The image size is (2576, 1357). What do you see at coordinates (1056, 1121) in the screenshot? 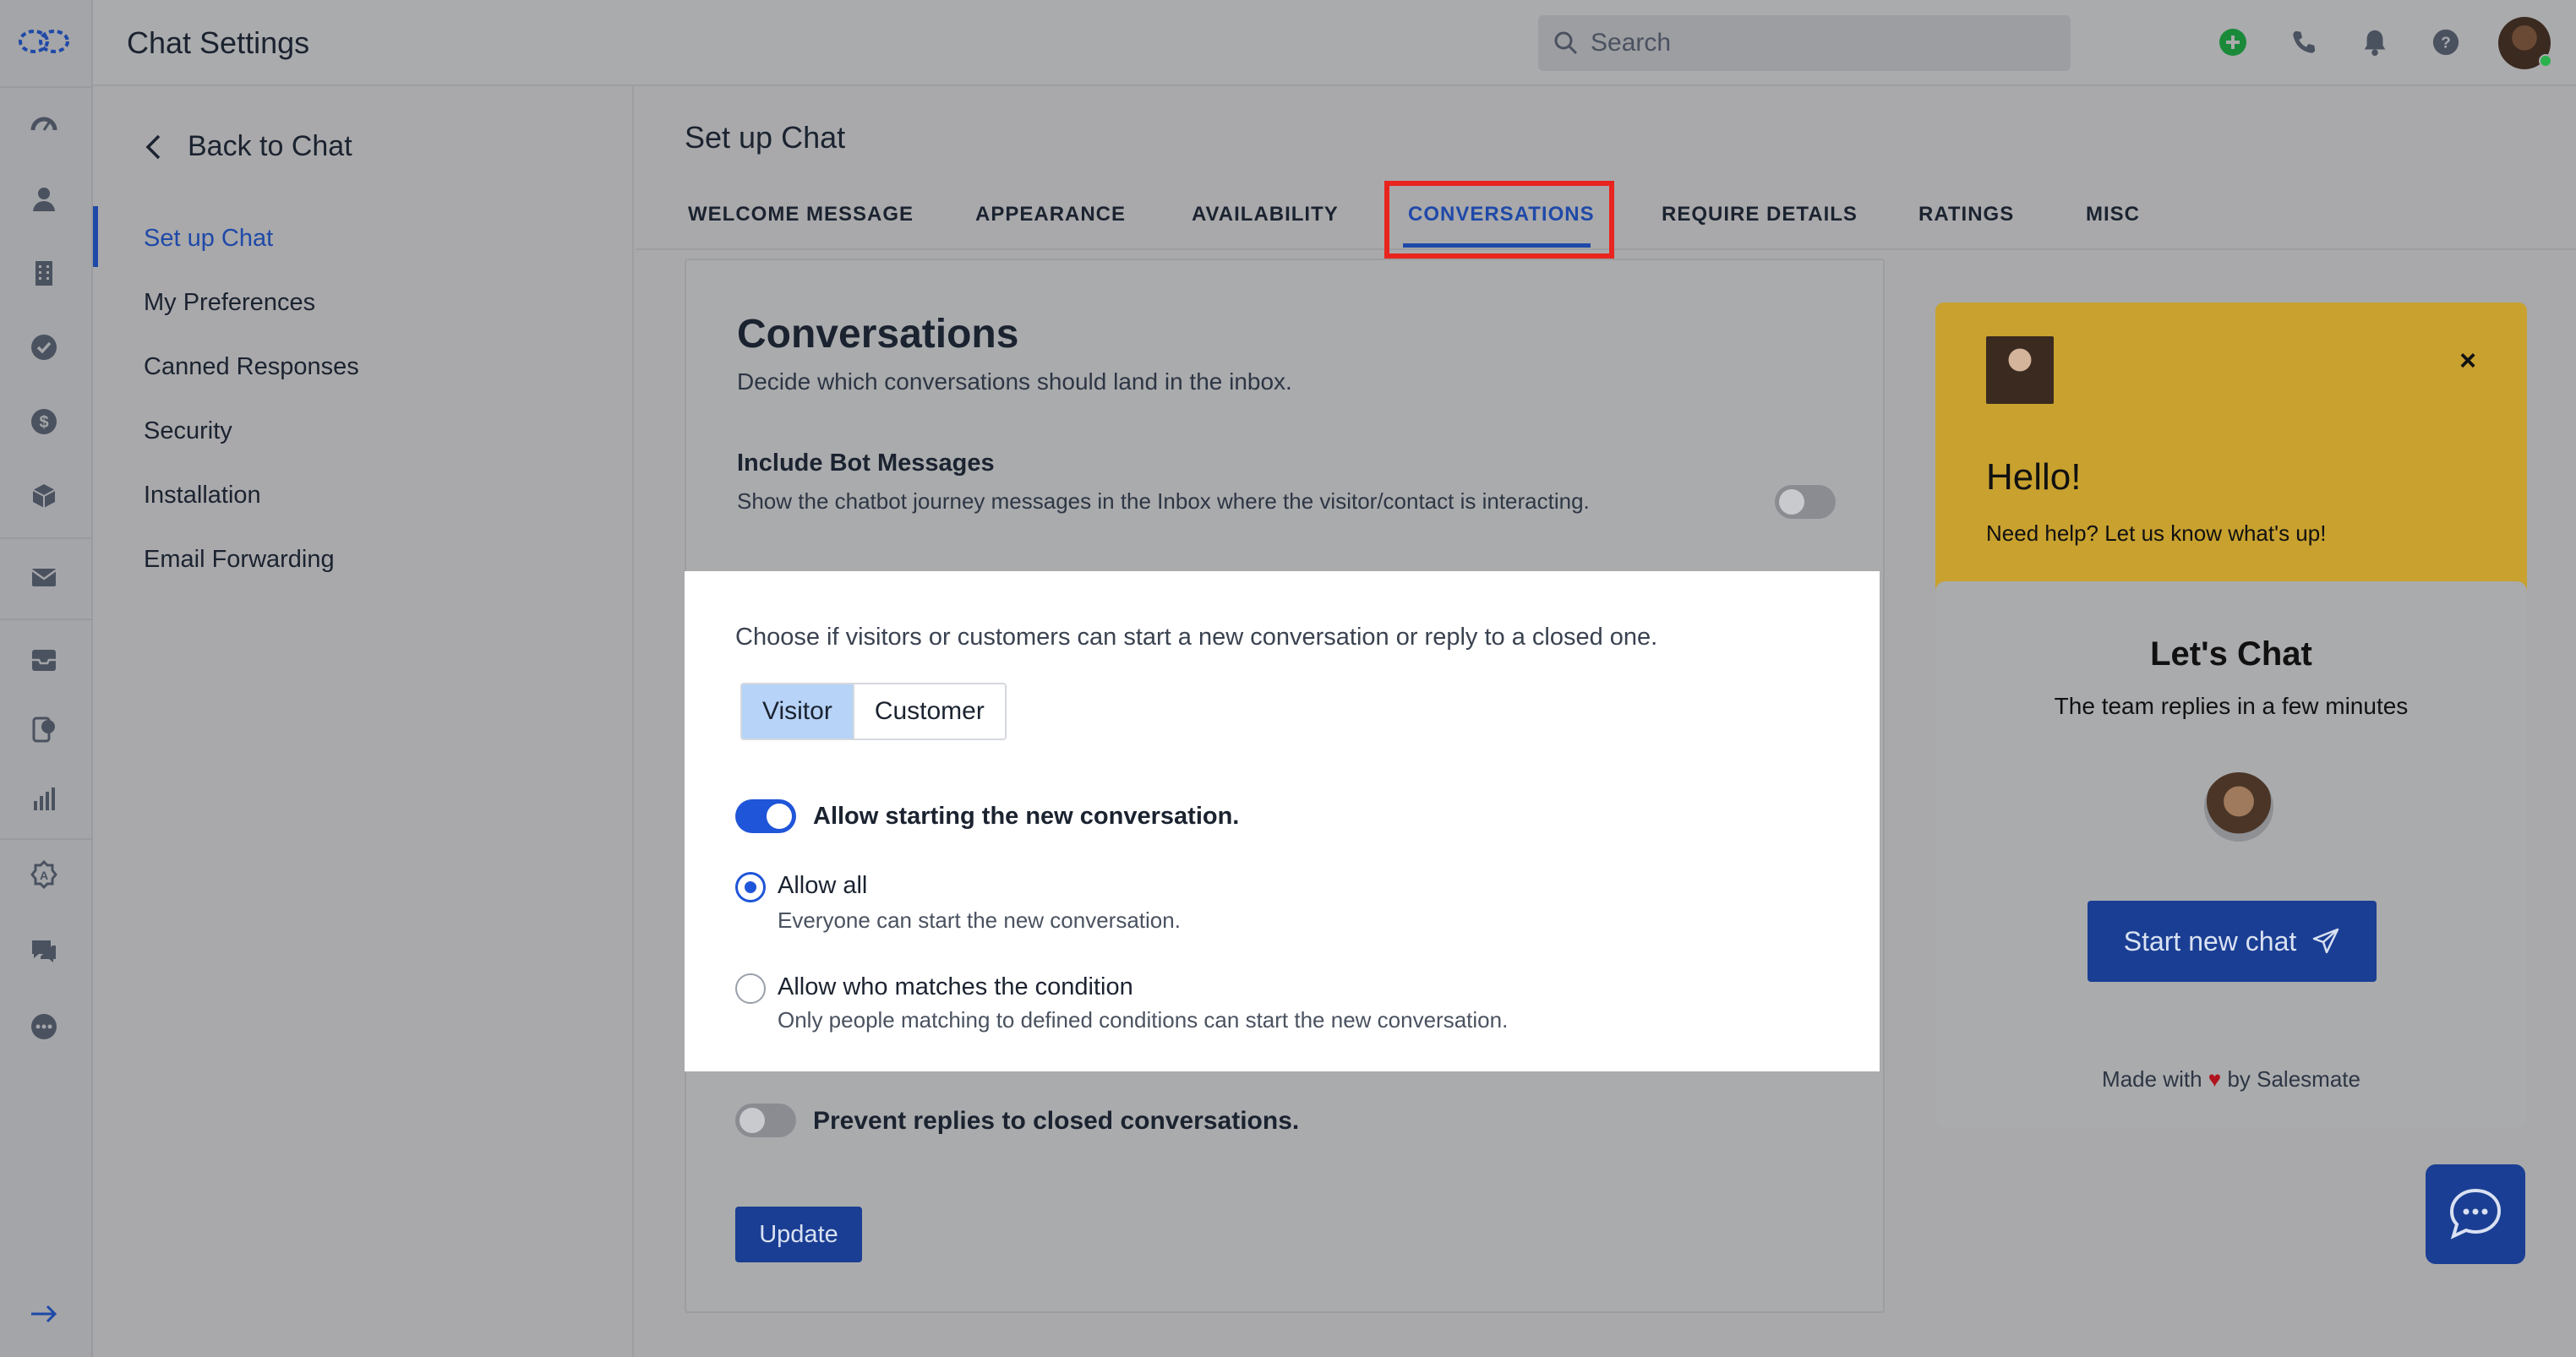
I see `prevent-replies-label: Prevent replies to closed conversations.` at bounding box center [1056, 1121].